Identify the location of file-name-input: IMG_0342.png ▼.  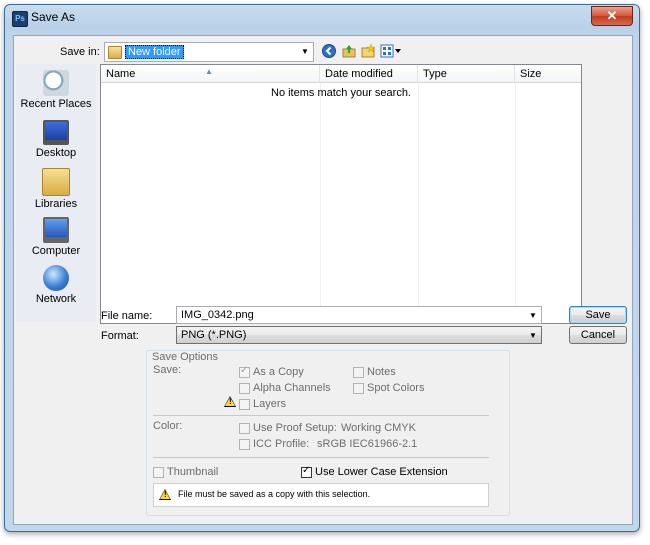
(359, 315).